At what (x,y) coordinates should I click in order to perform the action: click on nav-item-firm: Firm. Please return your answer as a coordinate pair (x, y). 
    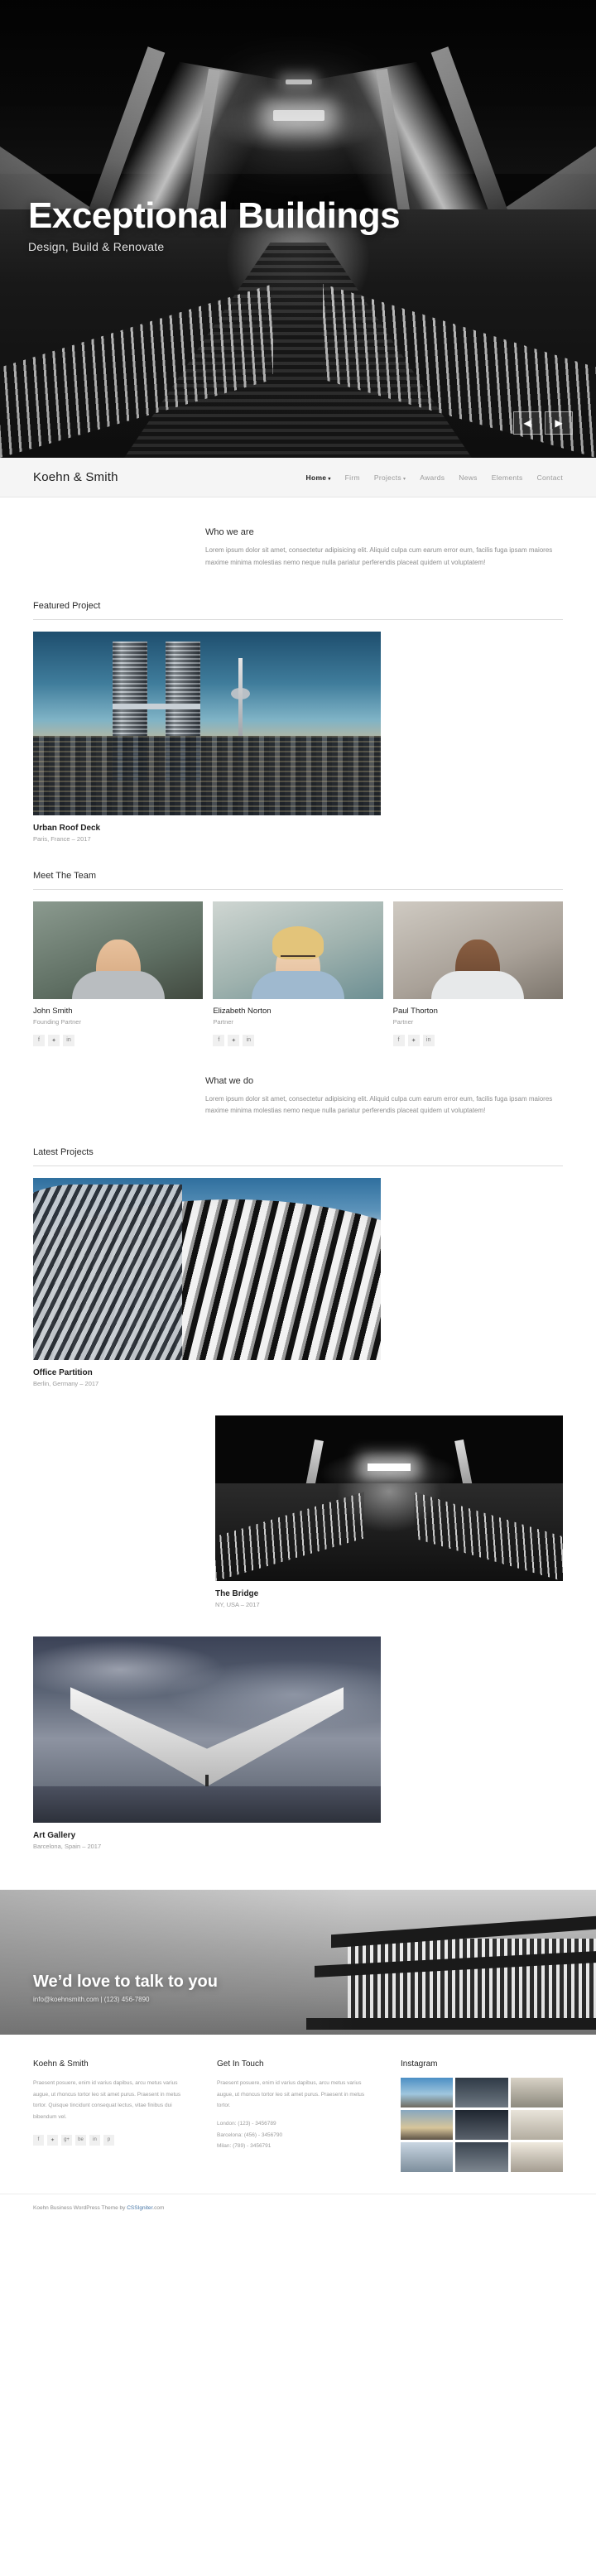
    Looking at the image, I should click on (352, 477).